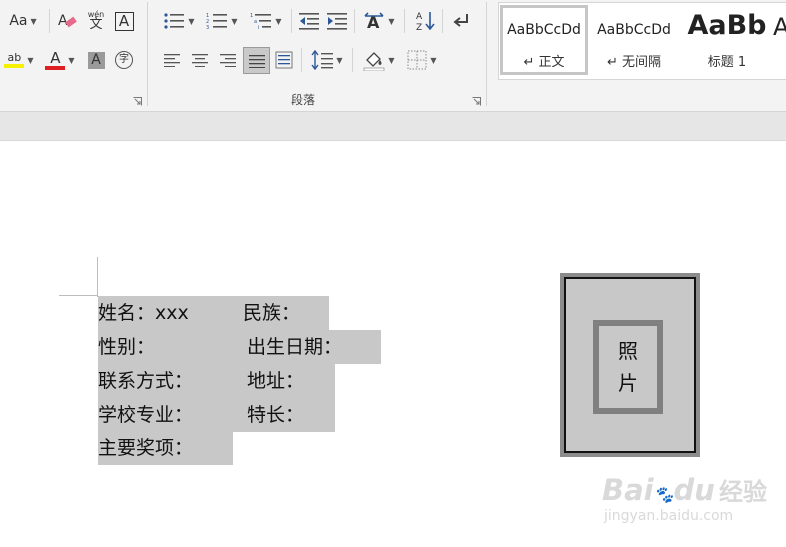 The width and height of the screenshot is (786, 547). Describe the element at coordinates (213, 313) in the screenshot. I see `selected-text-line: 姓名：xxx 民族：` at that location.